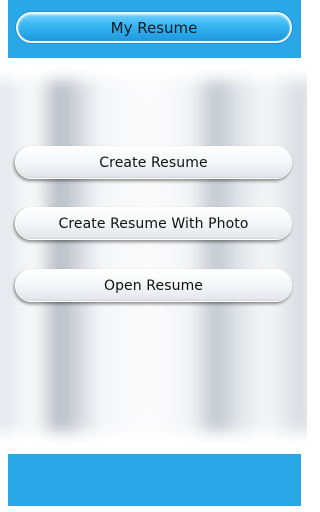 This screenshot has width=320, height=512. I want to click on open-resume-label: Open Resume, so click(153, 285).